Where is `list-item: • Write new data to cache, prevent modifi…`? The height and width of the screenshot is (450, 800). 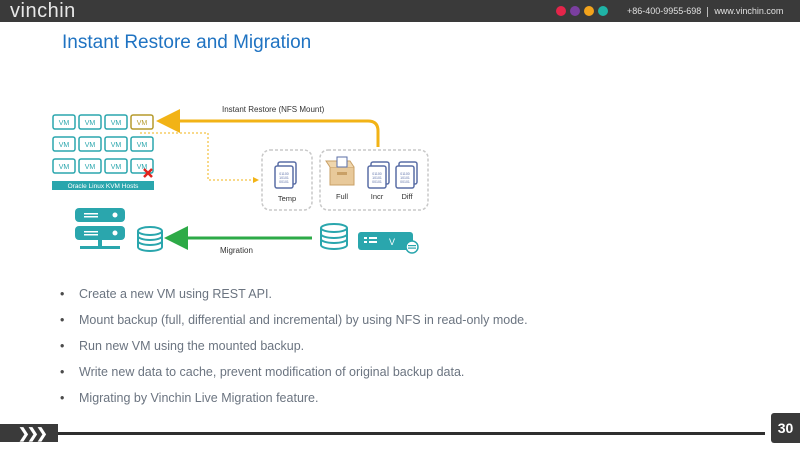
list-item: • Write new data to cache, prevent modifi… is located at coordinates (294, 374).